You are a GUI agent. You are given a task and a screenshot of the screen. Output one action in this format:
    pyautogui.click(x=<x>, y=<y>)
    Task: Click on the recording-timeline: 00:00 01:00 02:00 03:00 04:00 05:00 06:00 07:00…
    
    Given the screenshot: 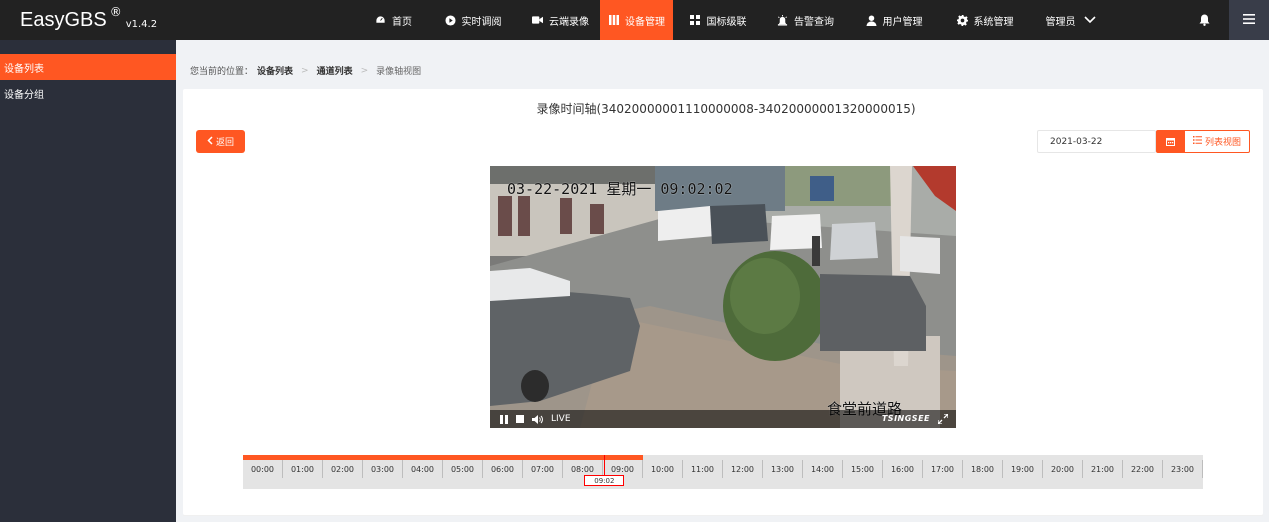 What is the action you would take?
    pyautogui.click(x=723, y=472)
    